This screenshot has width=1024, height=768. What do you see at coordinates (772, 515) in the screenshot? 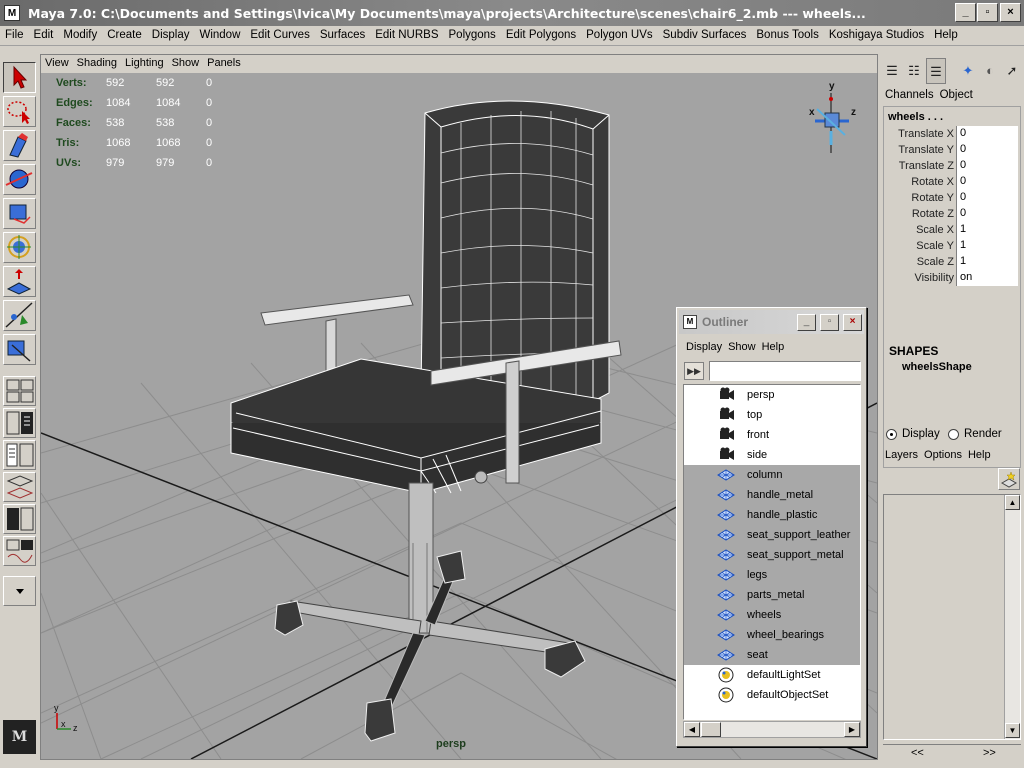
I see `outliner-item: handle_plastic` at bounding box center [772, 515].